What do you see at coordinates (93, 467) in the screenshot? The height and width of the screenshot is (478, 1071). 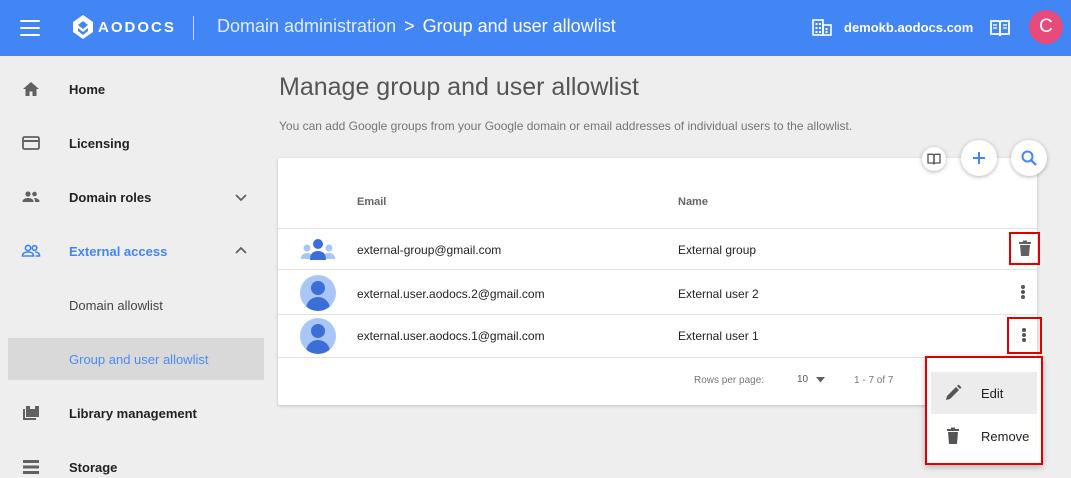 I see `sidebar-item-label: Storage` at bounding box center [93, 467].